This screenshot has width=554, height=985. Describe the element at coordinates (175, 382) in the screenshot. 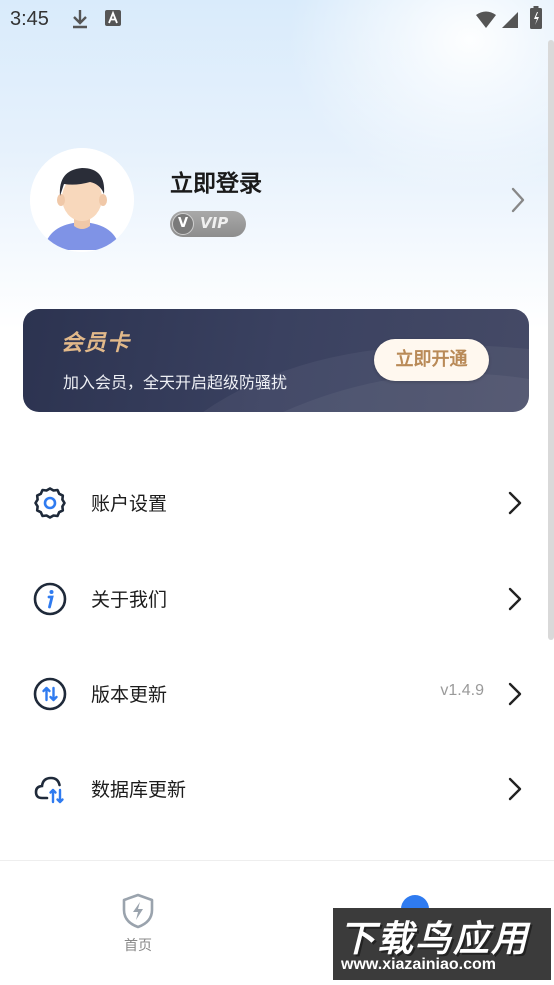

I see `card-description: 加入会员，全天开启超级防骚扰` at that location.